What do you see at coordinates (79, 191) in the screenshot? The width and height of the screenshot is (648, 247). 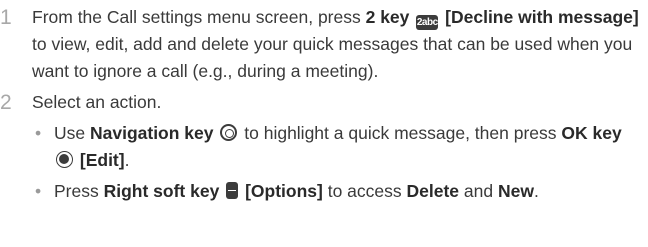 I see `text-run: Press` at bounding box center [79, 191].